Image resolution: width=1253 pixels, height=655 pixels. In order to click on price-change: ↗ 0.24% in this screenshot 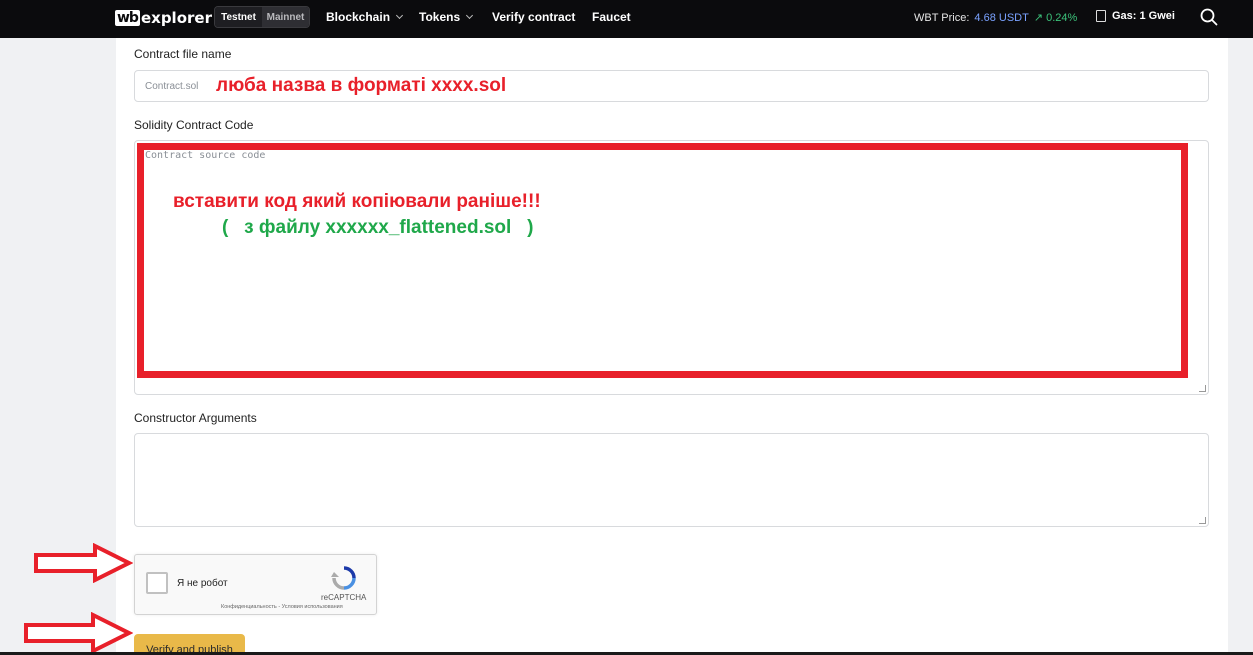, I will do `click(1055, 18)`.